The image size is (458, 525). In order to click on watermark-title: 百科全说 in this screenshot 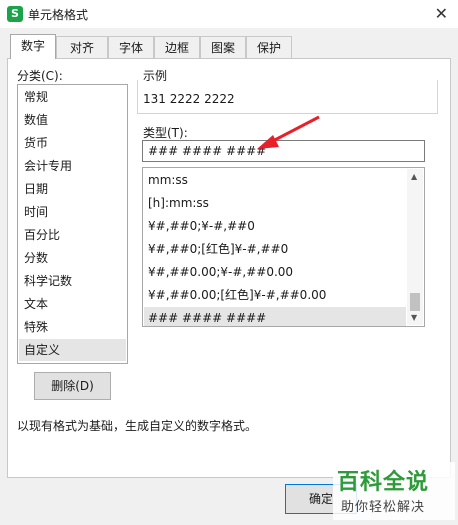, I will do `click(383, 482)`.